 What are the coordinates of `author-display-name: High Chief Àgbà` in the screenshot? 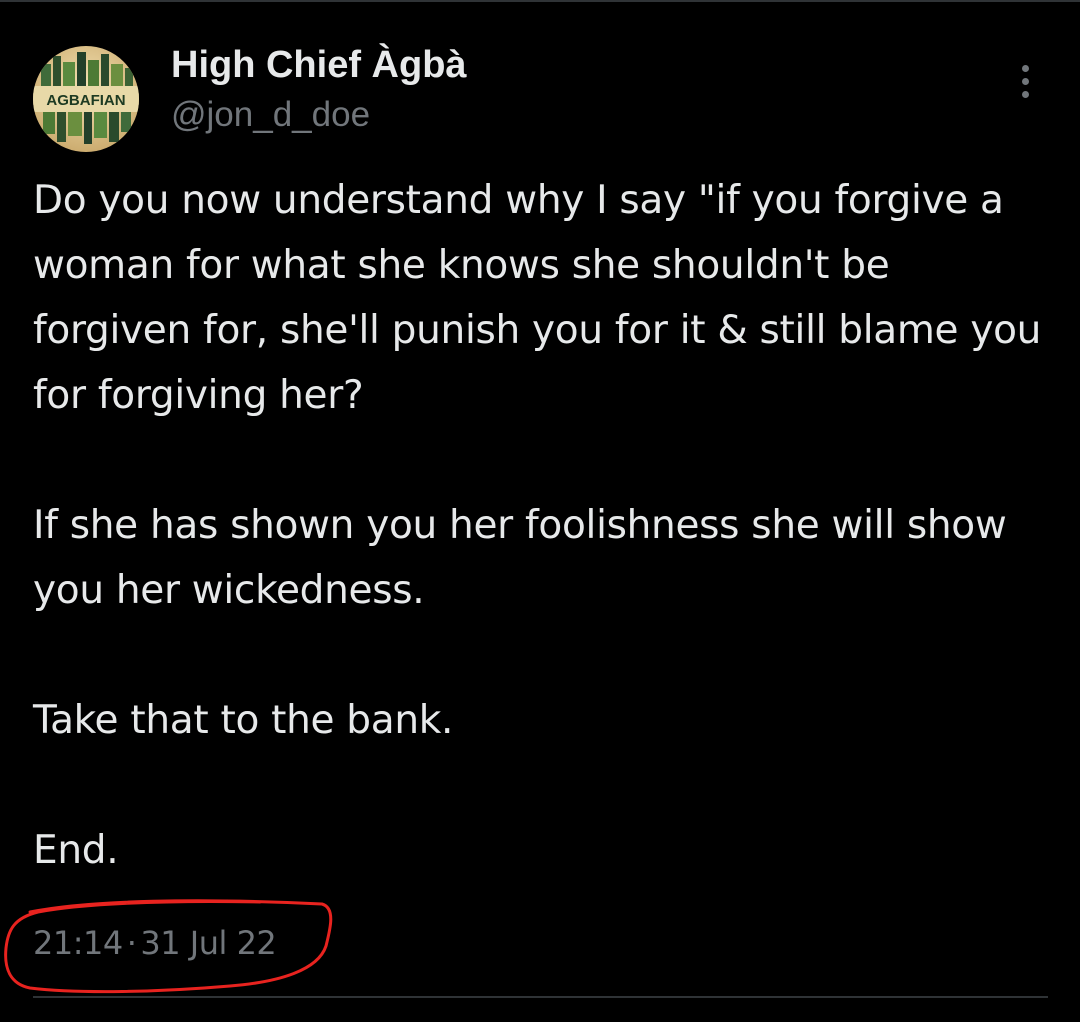 It's located at (319, 65).